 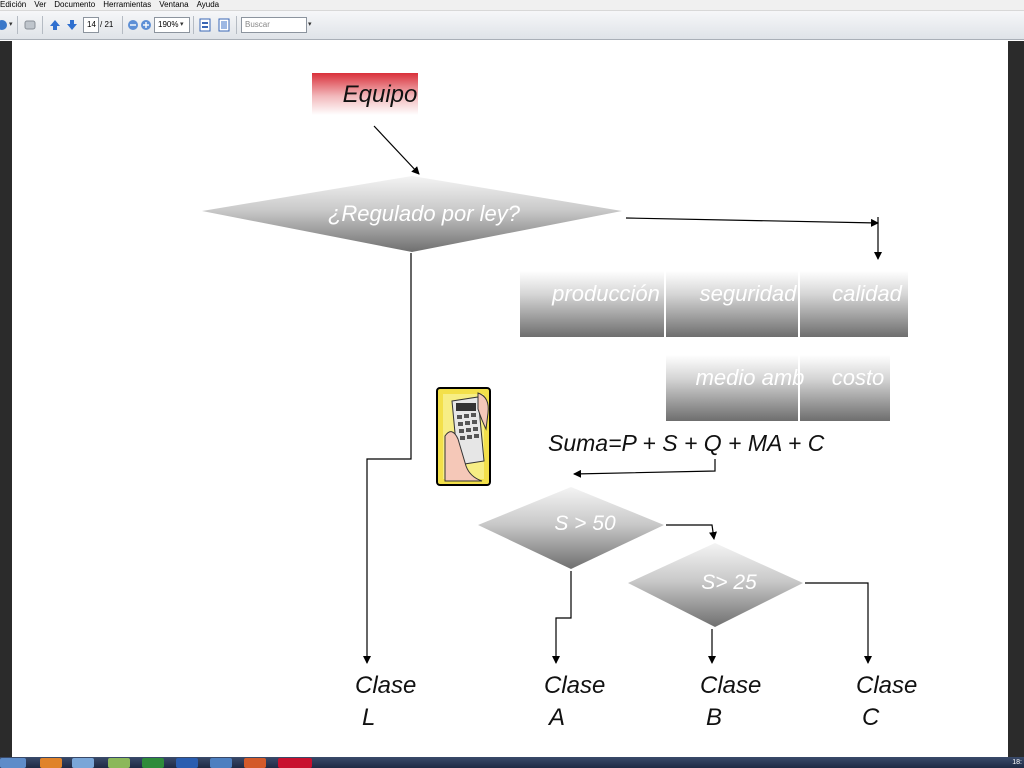 I want to click on toolbar: ▾ 14 / 21 190% ▾ Buscar ▾, so click(x=512, y=25).